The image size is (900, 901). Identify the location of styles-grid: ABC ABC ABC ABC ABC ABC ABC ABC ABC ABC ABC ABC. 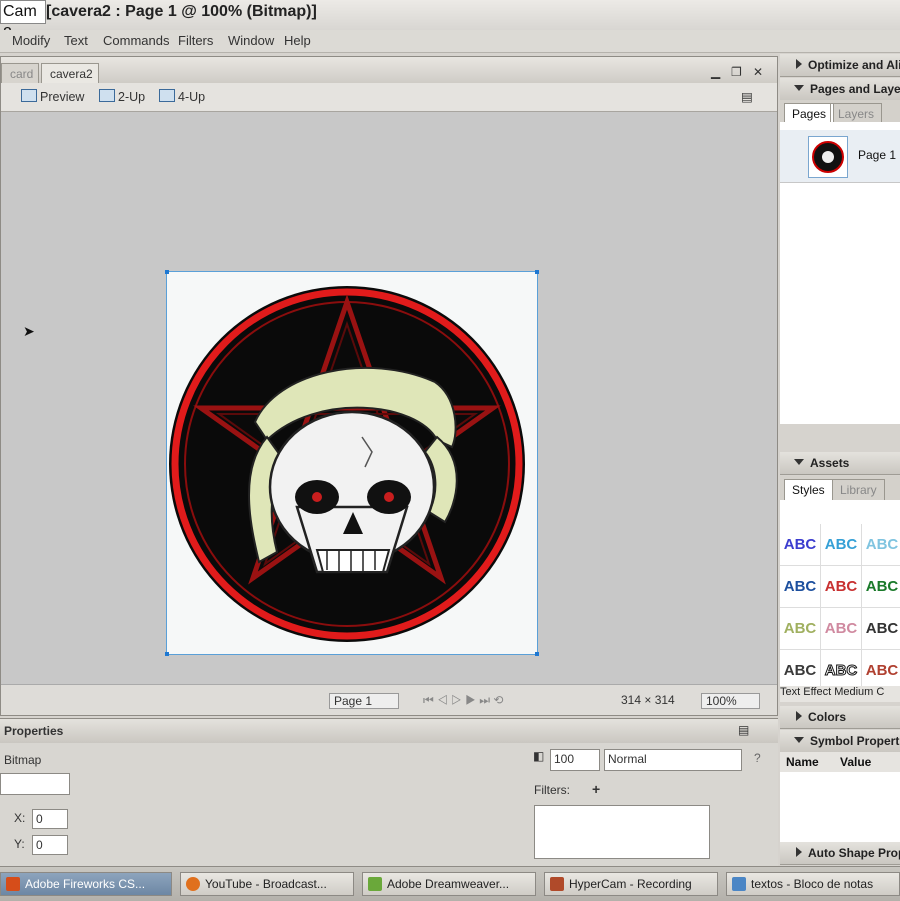
(840, 596).